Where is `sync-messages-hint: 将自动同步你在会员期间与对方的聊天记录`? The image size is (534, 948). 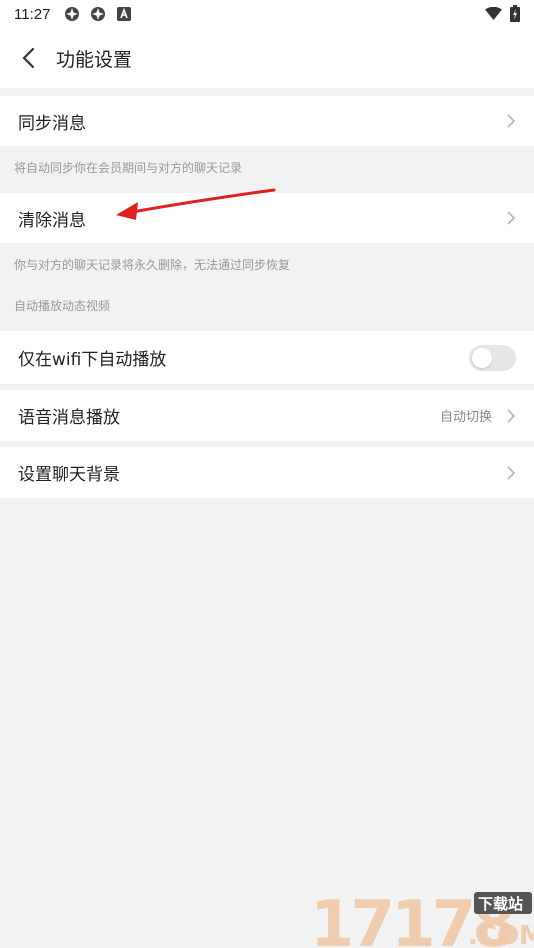
sync-messages-hint: 将自动同步你在会员期间与对方的聊天记录 is located at coordinates (128, 168).